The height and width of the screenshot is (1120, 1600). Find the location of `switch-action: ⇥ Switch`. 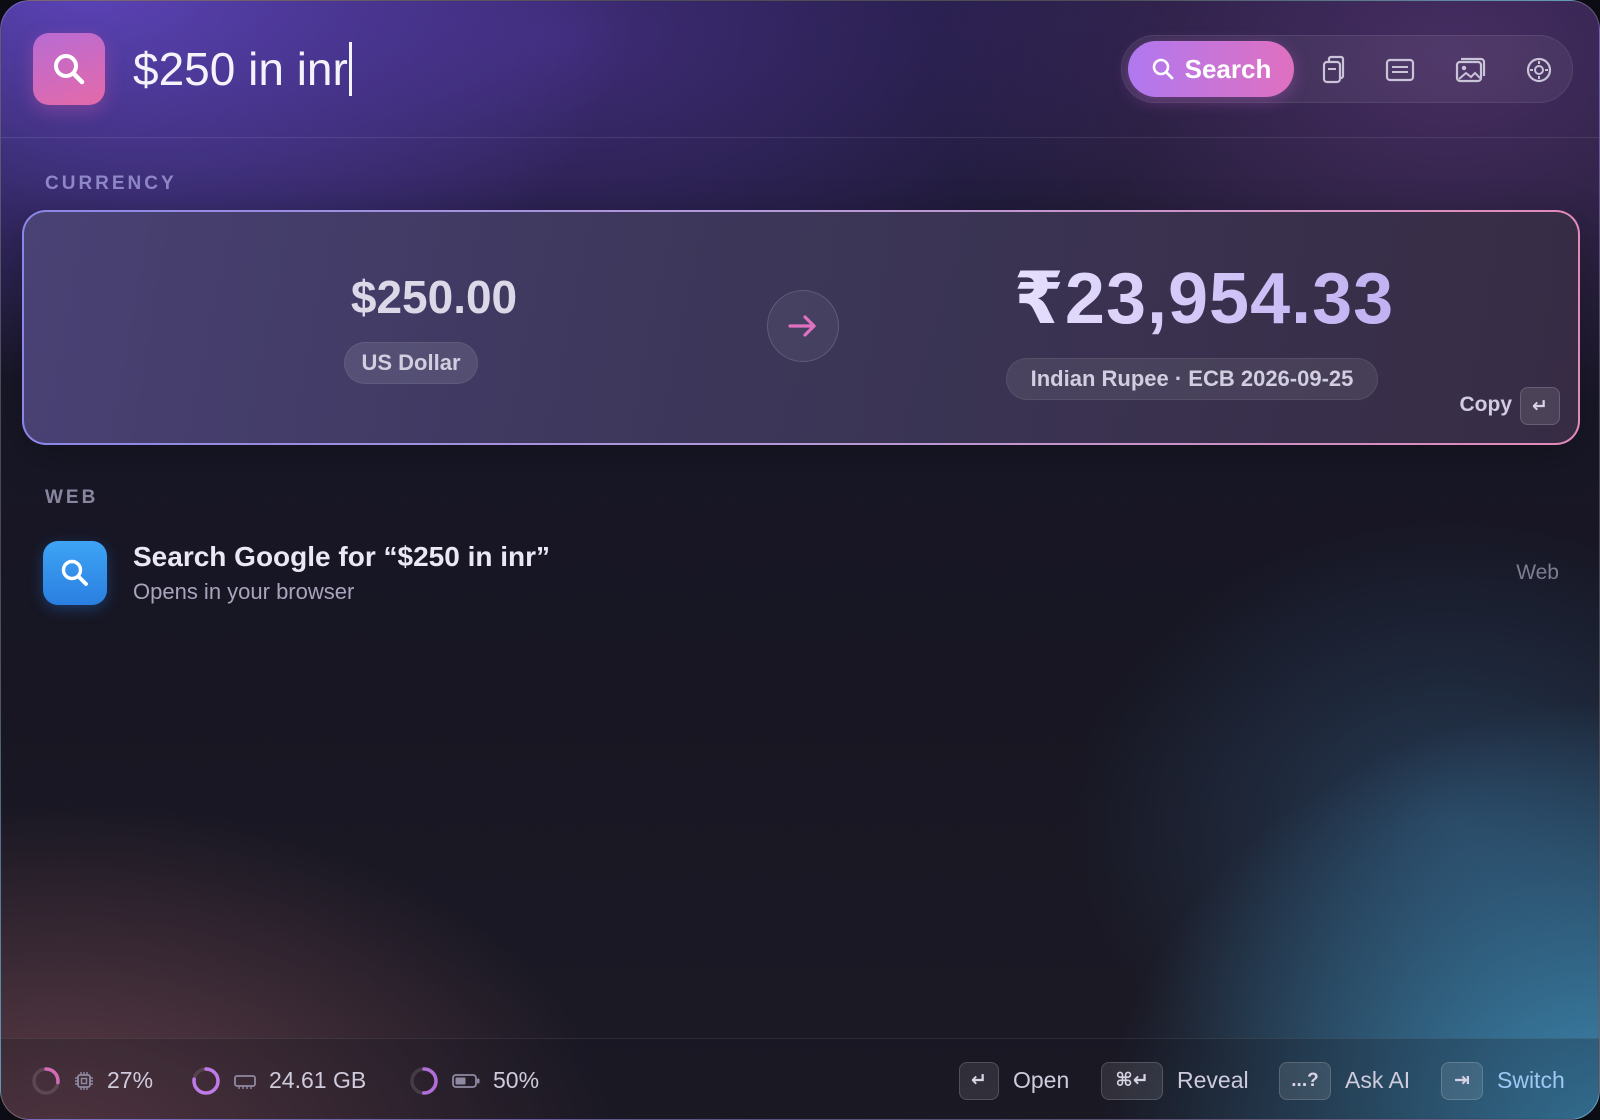

switch-action: ⇥ Switch is located at coordinates (1503, 1079).